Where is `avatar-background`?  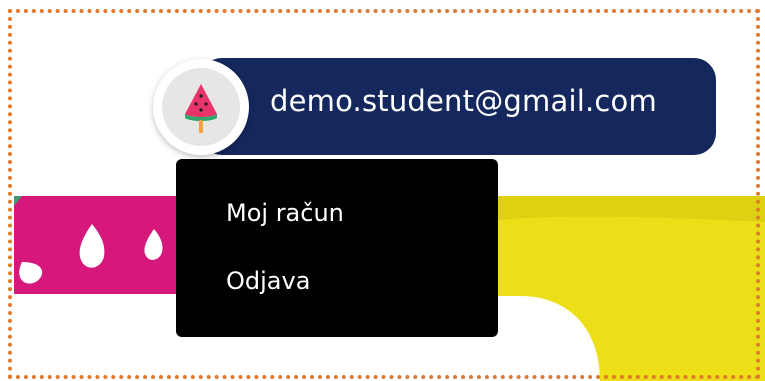
avatar-background is located at coordinates (201, 107).